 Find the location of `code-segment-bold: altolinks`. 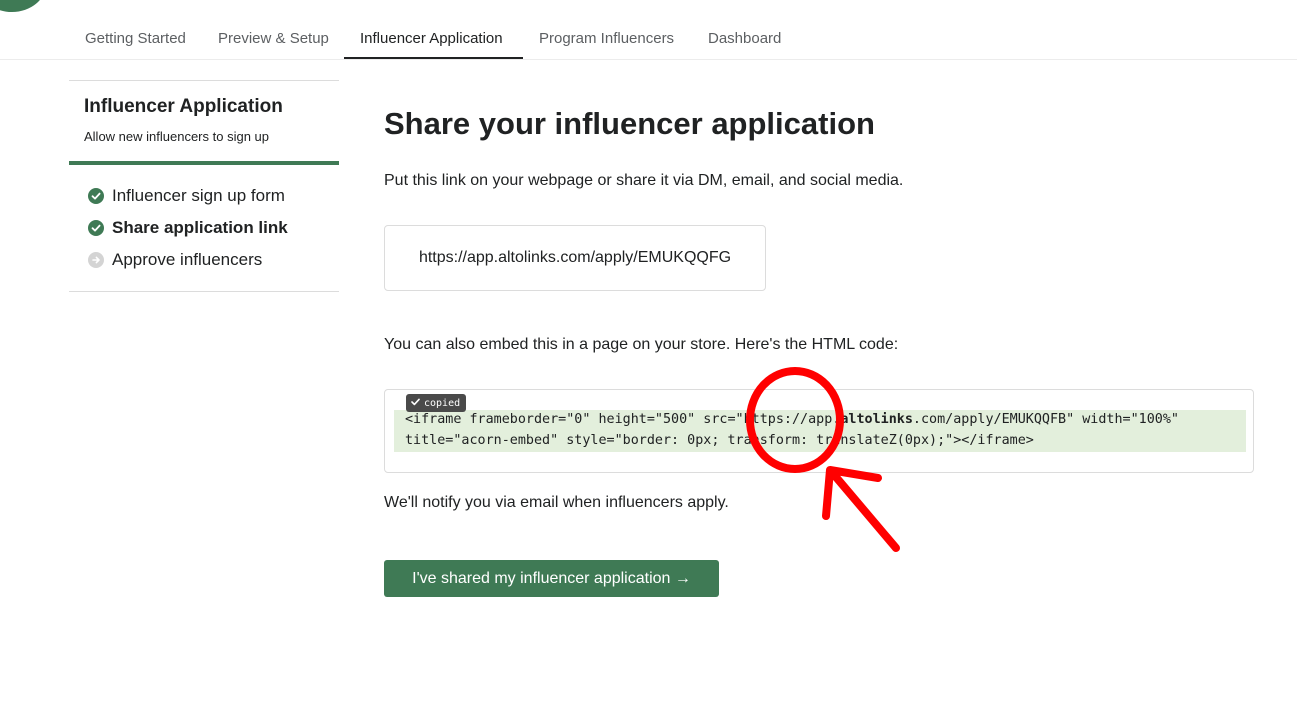

code-segment-bold: altolinks is located at coordinates (876, 419).